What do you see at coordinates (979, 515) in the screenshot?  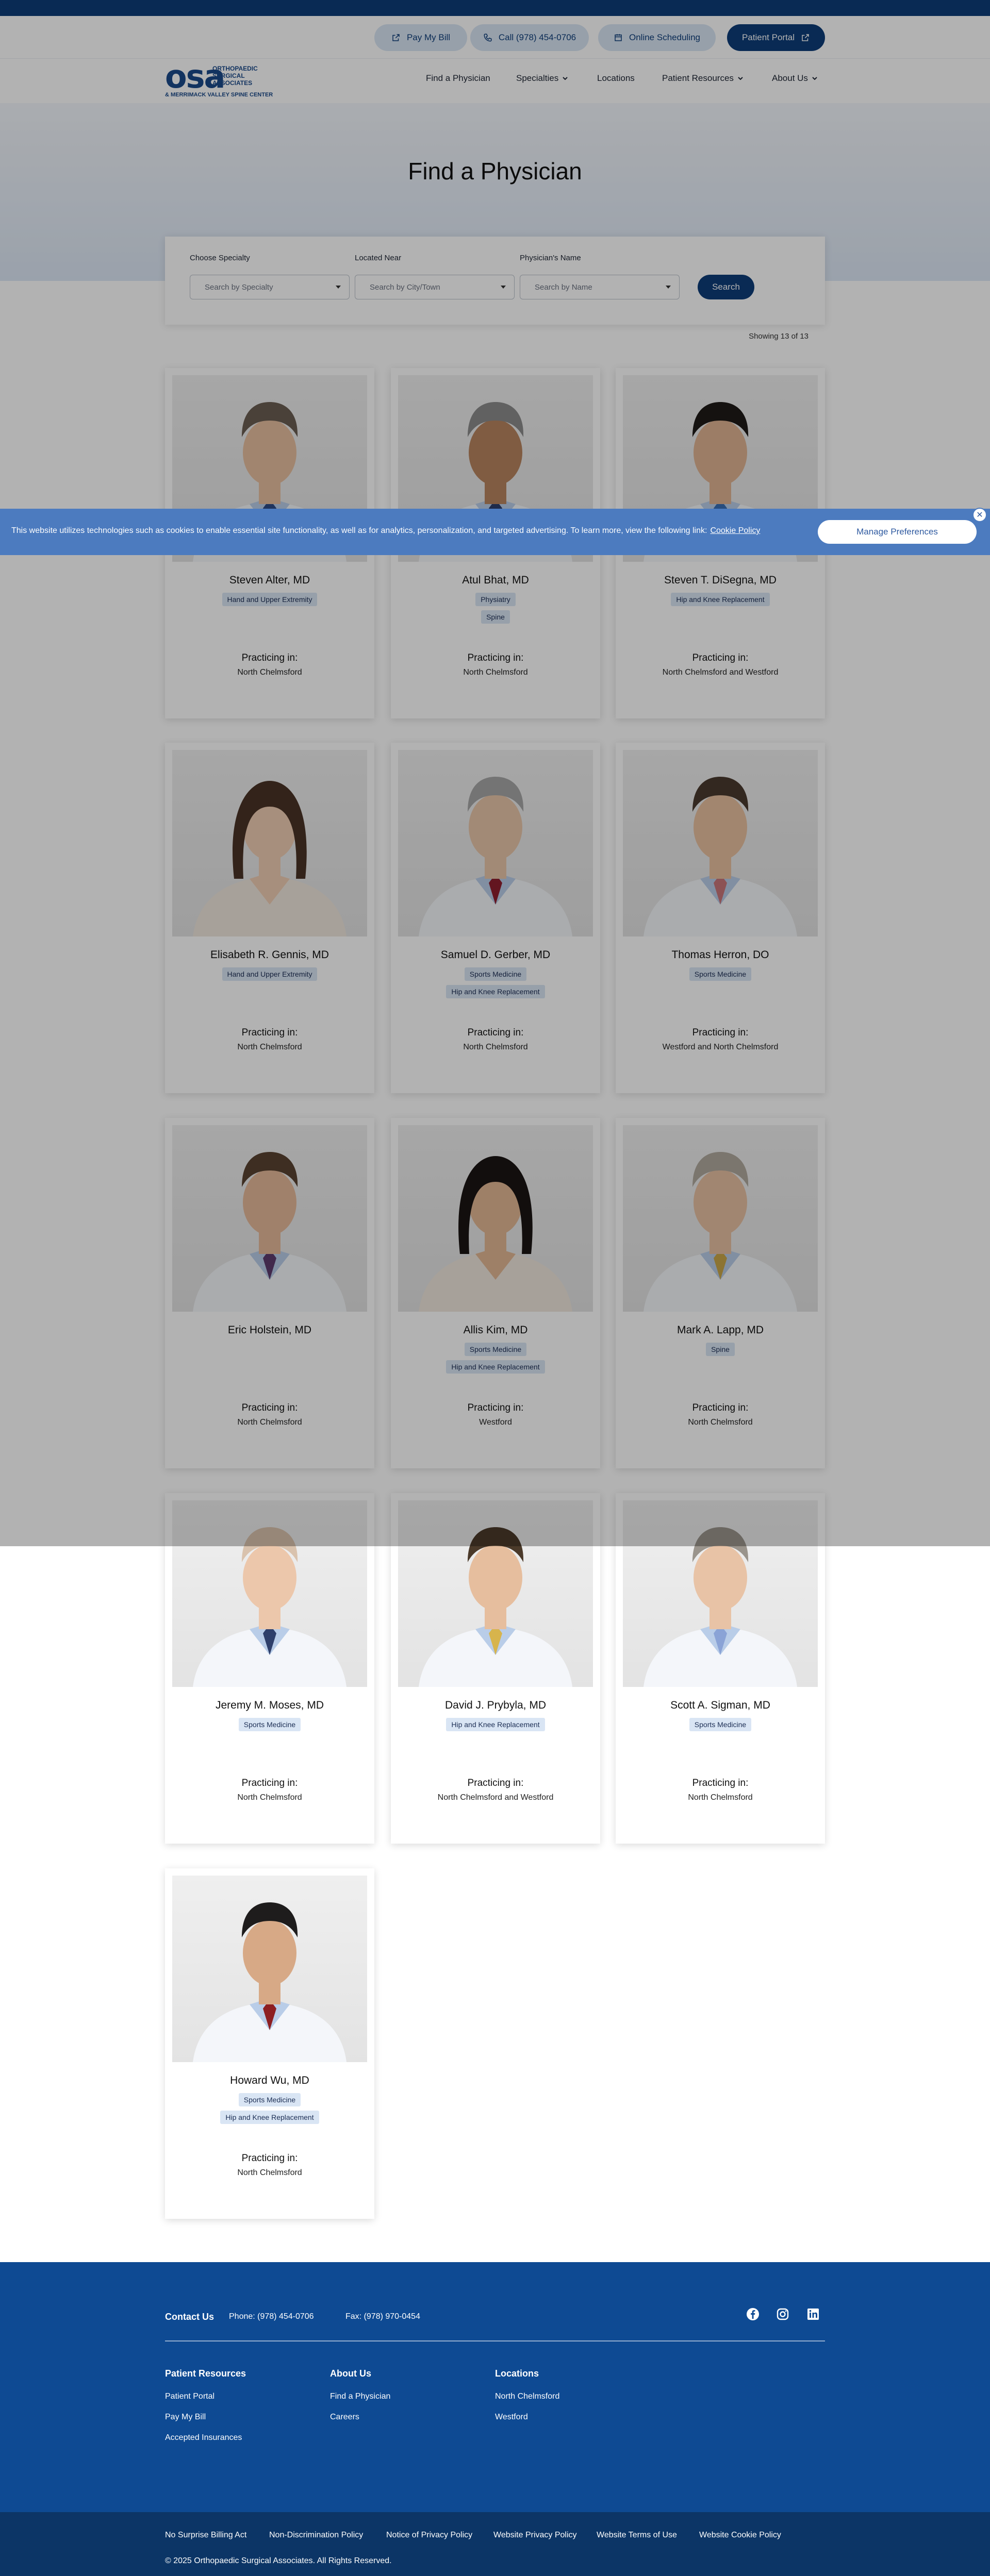 I see `close-icon: ✕` at bounding box center [979, 515].